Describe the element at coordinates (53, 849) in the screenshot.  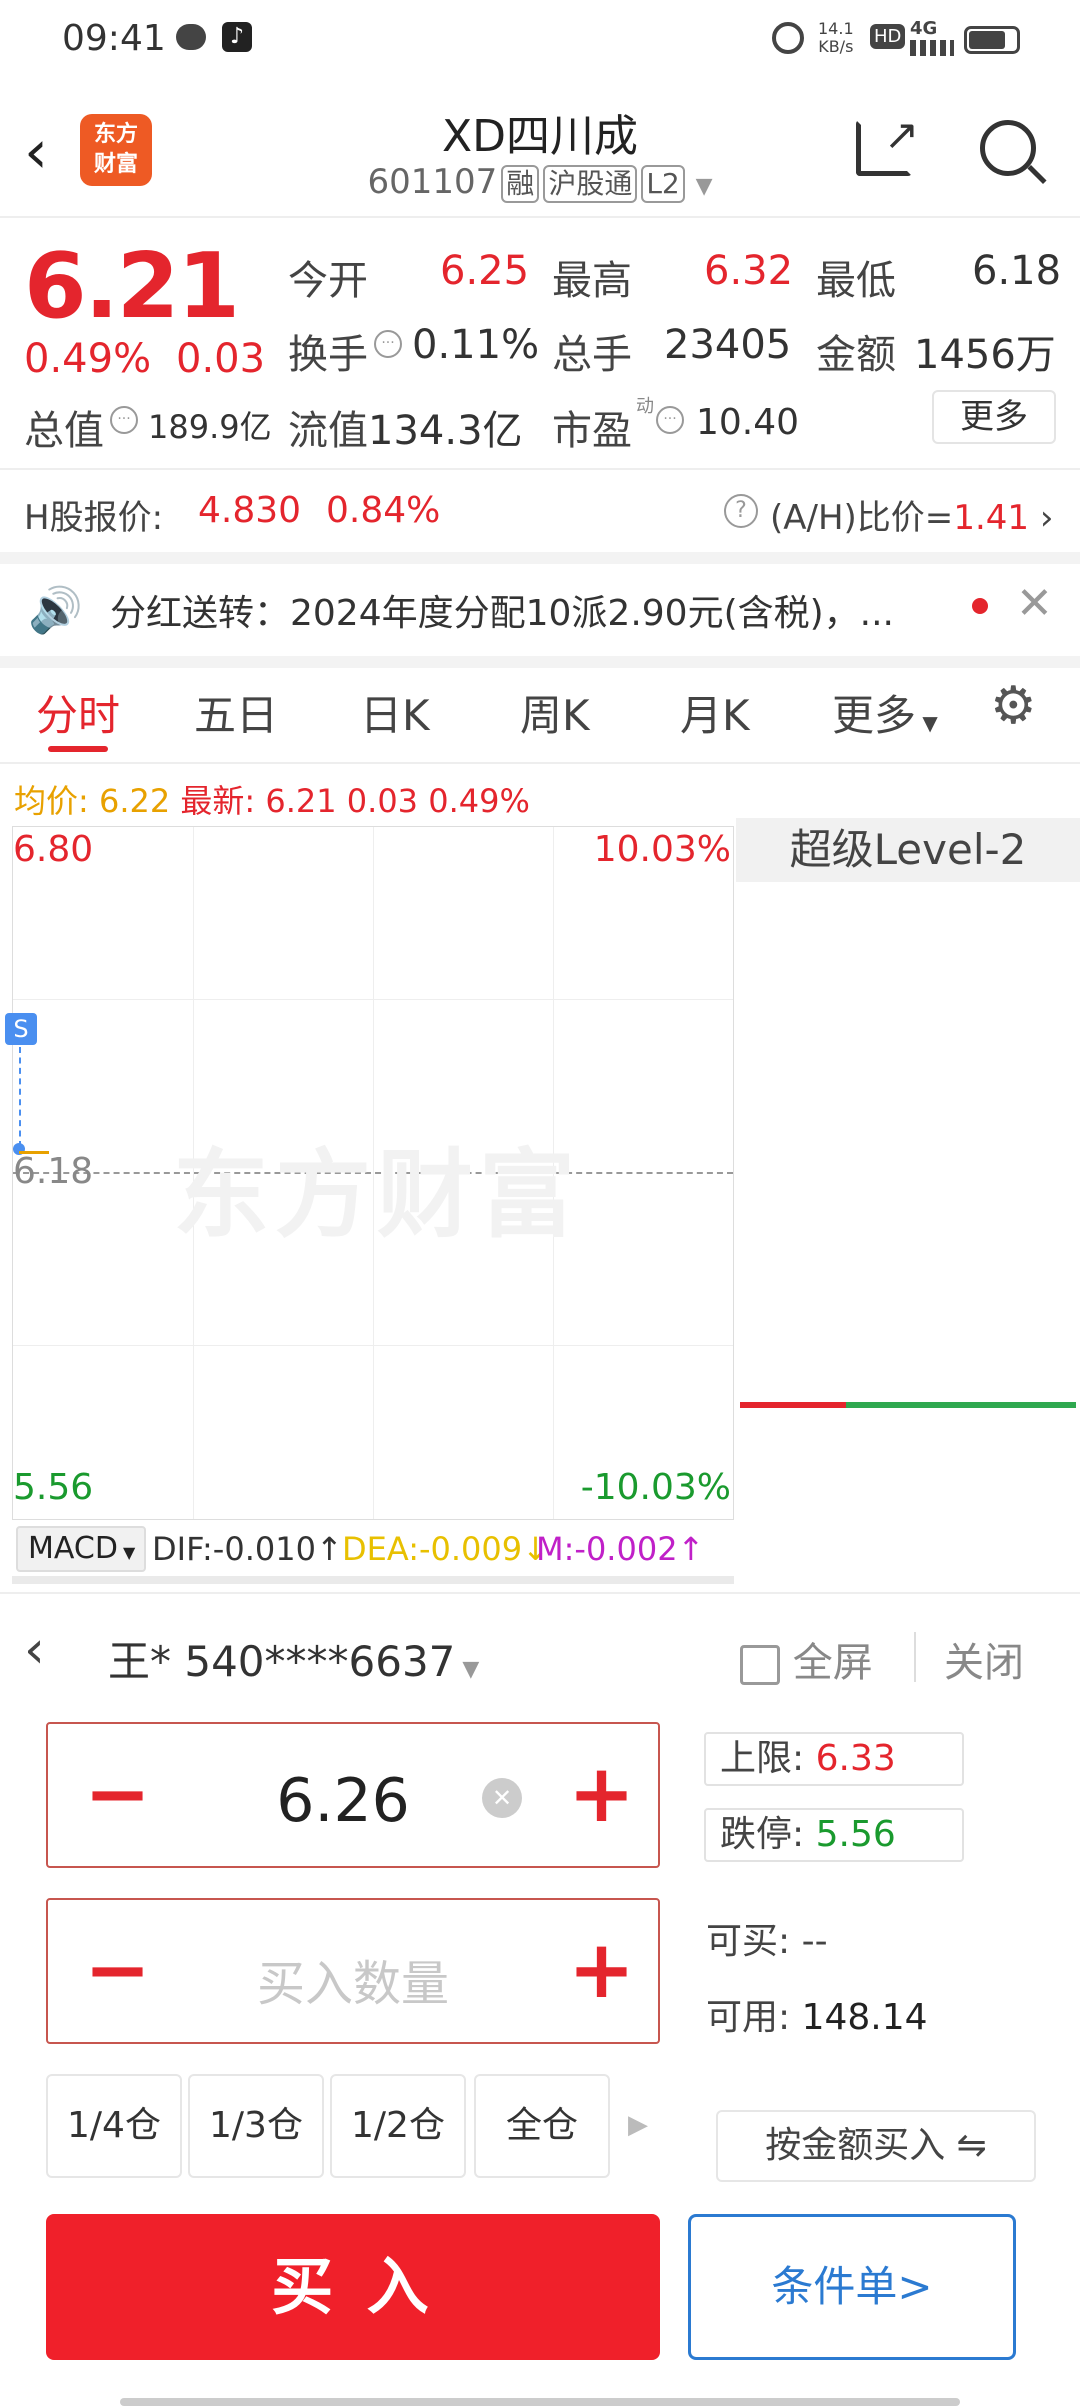
I see `y-top-label: 6.80` at that location.